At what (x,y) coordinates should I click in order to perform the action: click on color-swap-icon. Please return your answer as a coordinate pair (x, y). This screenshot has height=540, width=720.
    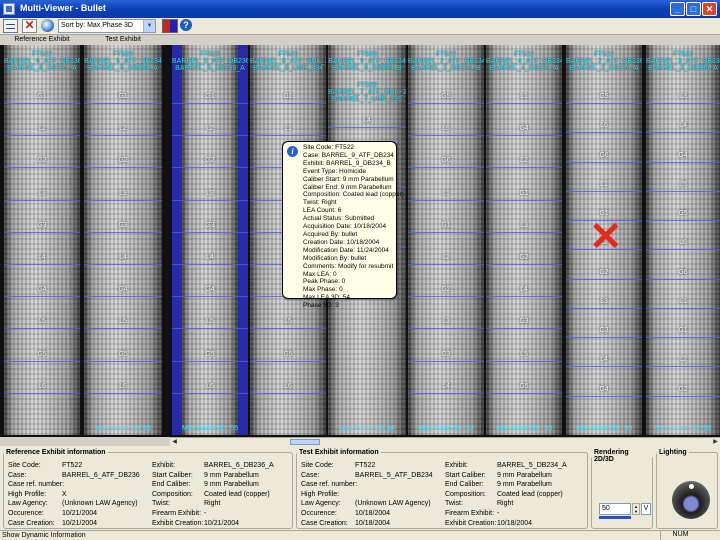
    Looking at the image, I should click on (170, 26).